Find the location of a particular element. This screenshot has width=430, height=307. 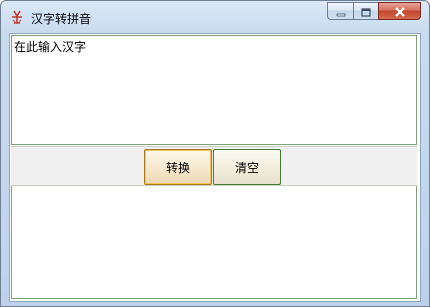

clear-button: 清空 is located at coordinates (247, 167).